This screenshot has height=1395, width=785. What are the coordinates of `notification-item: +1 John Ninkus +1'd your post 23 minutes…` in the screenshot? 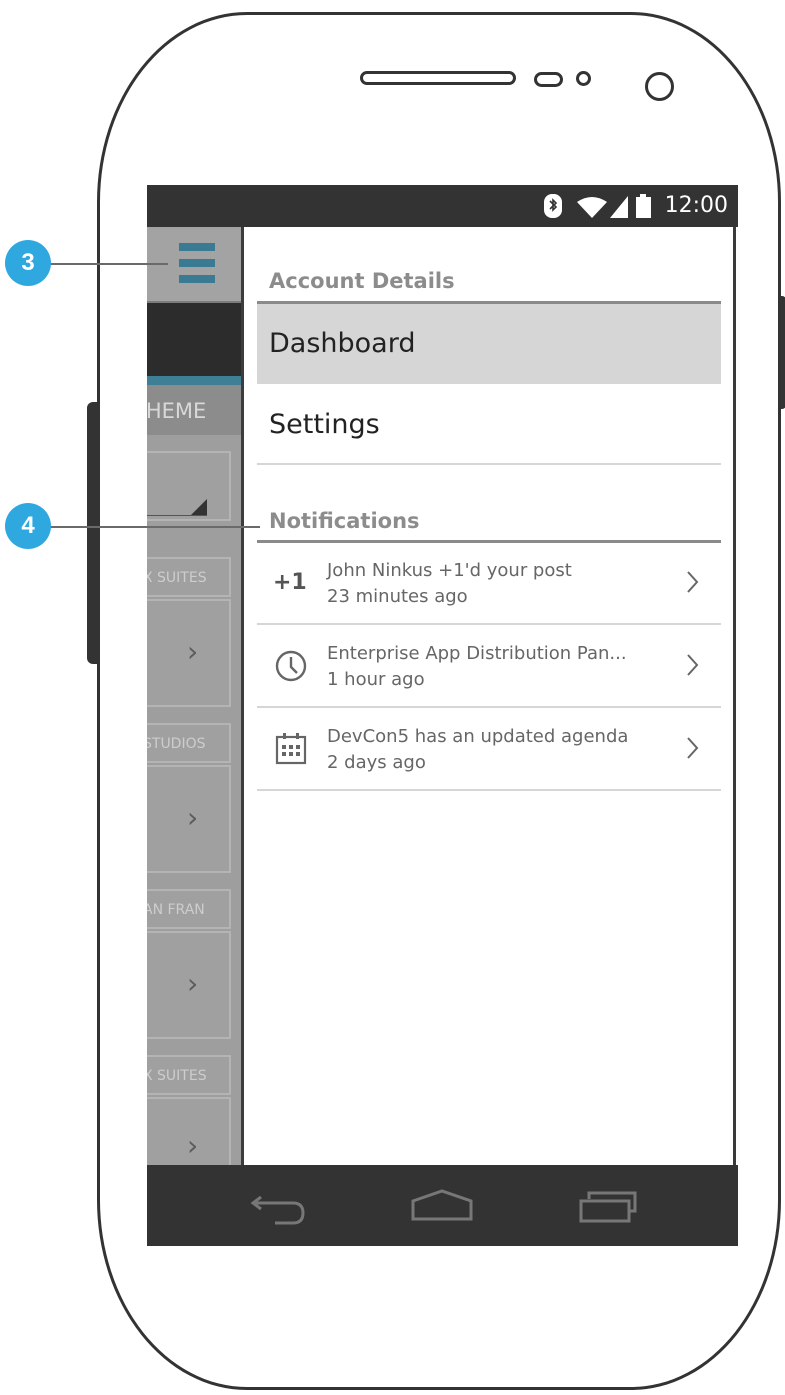 It's located at (489, 584).